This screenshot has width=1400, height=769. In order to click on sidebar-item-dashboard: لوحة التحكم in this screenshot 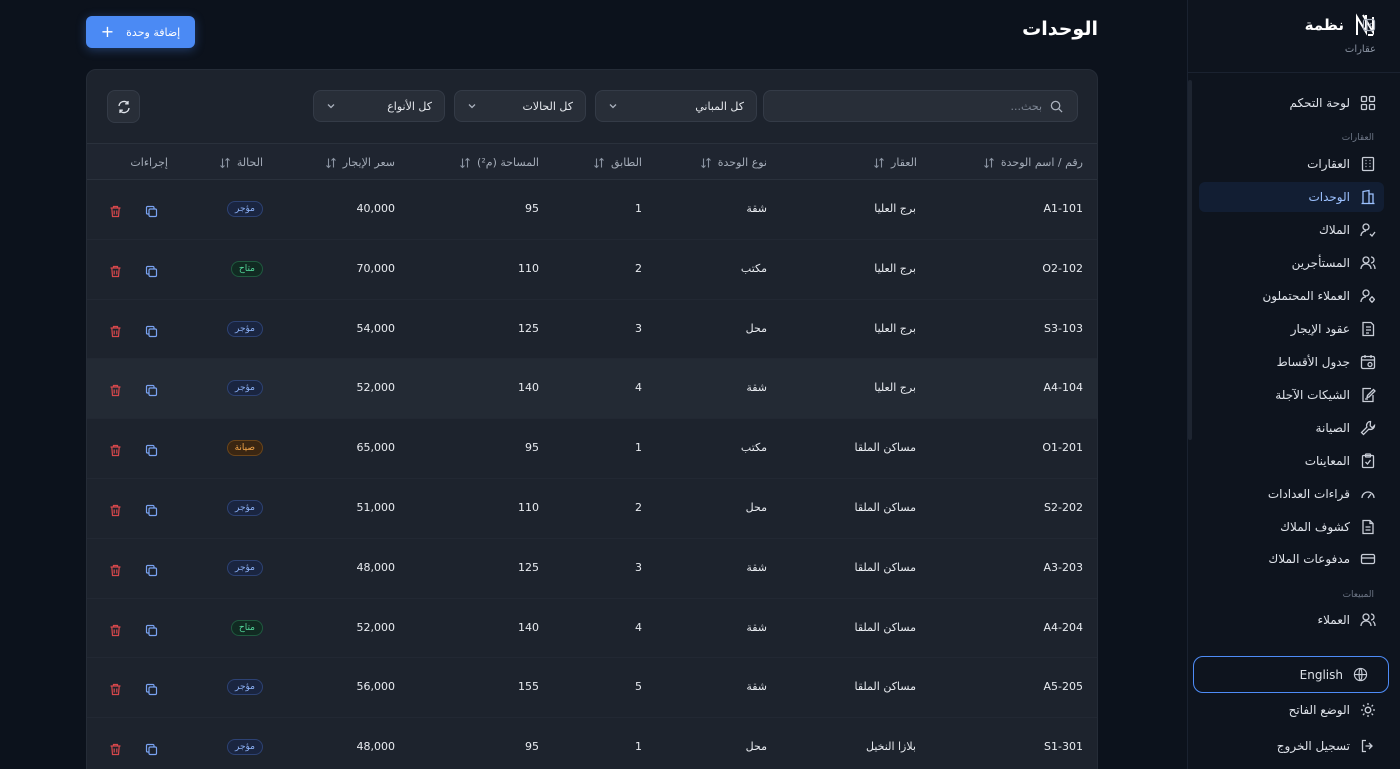, I will do `click(1291, 103)`.